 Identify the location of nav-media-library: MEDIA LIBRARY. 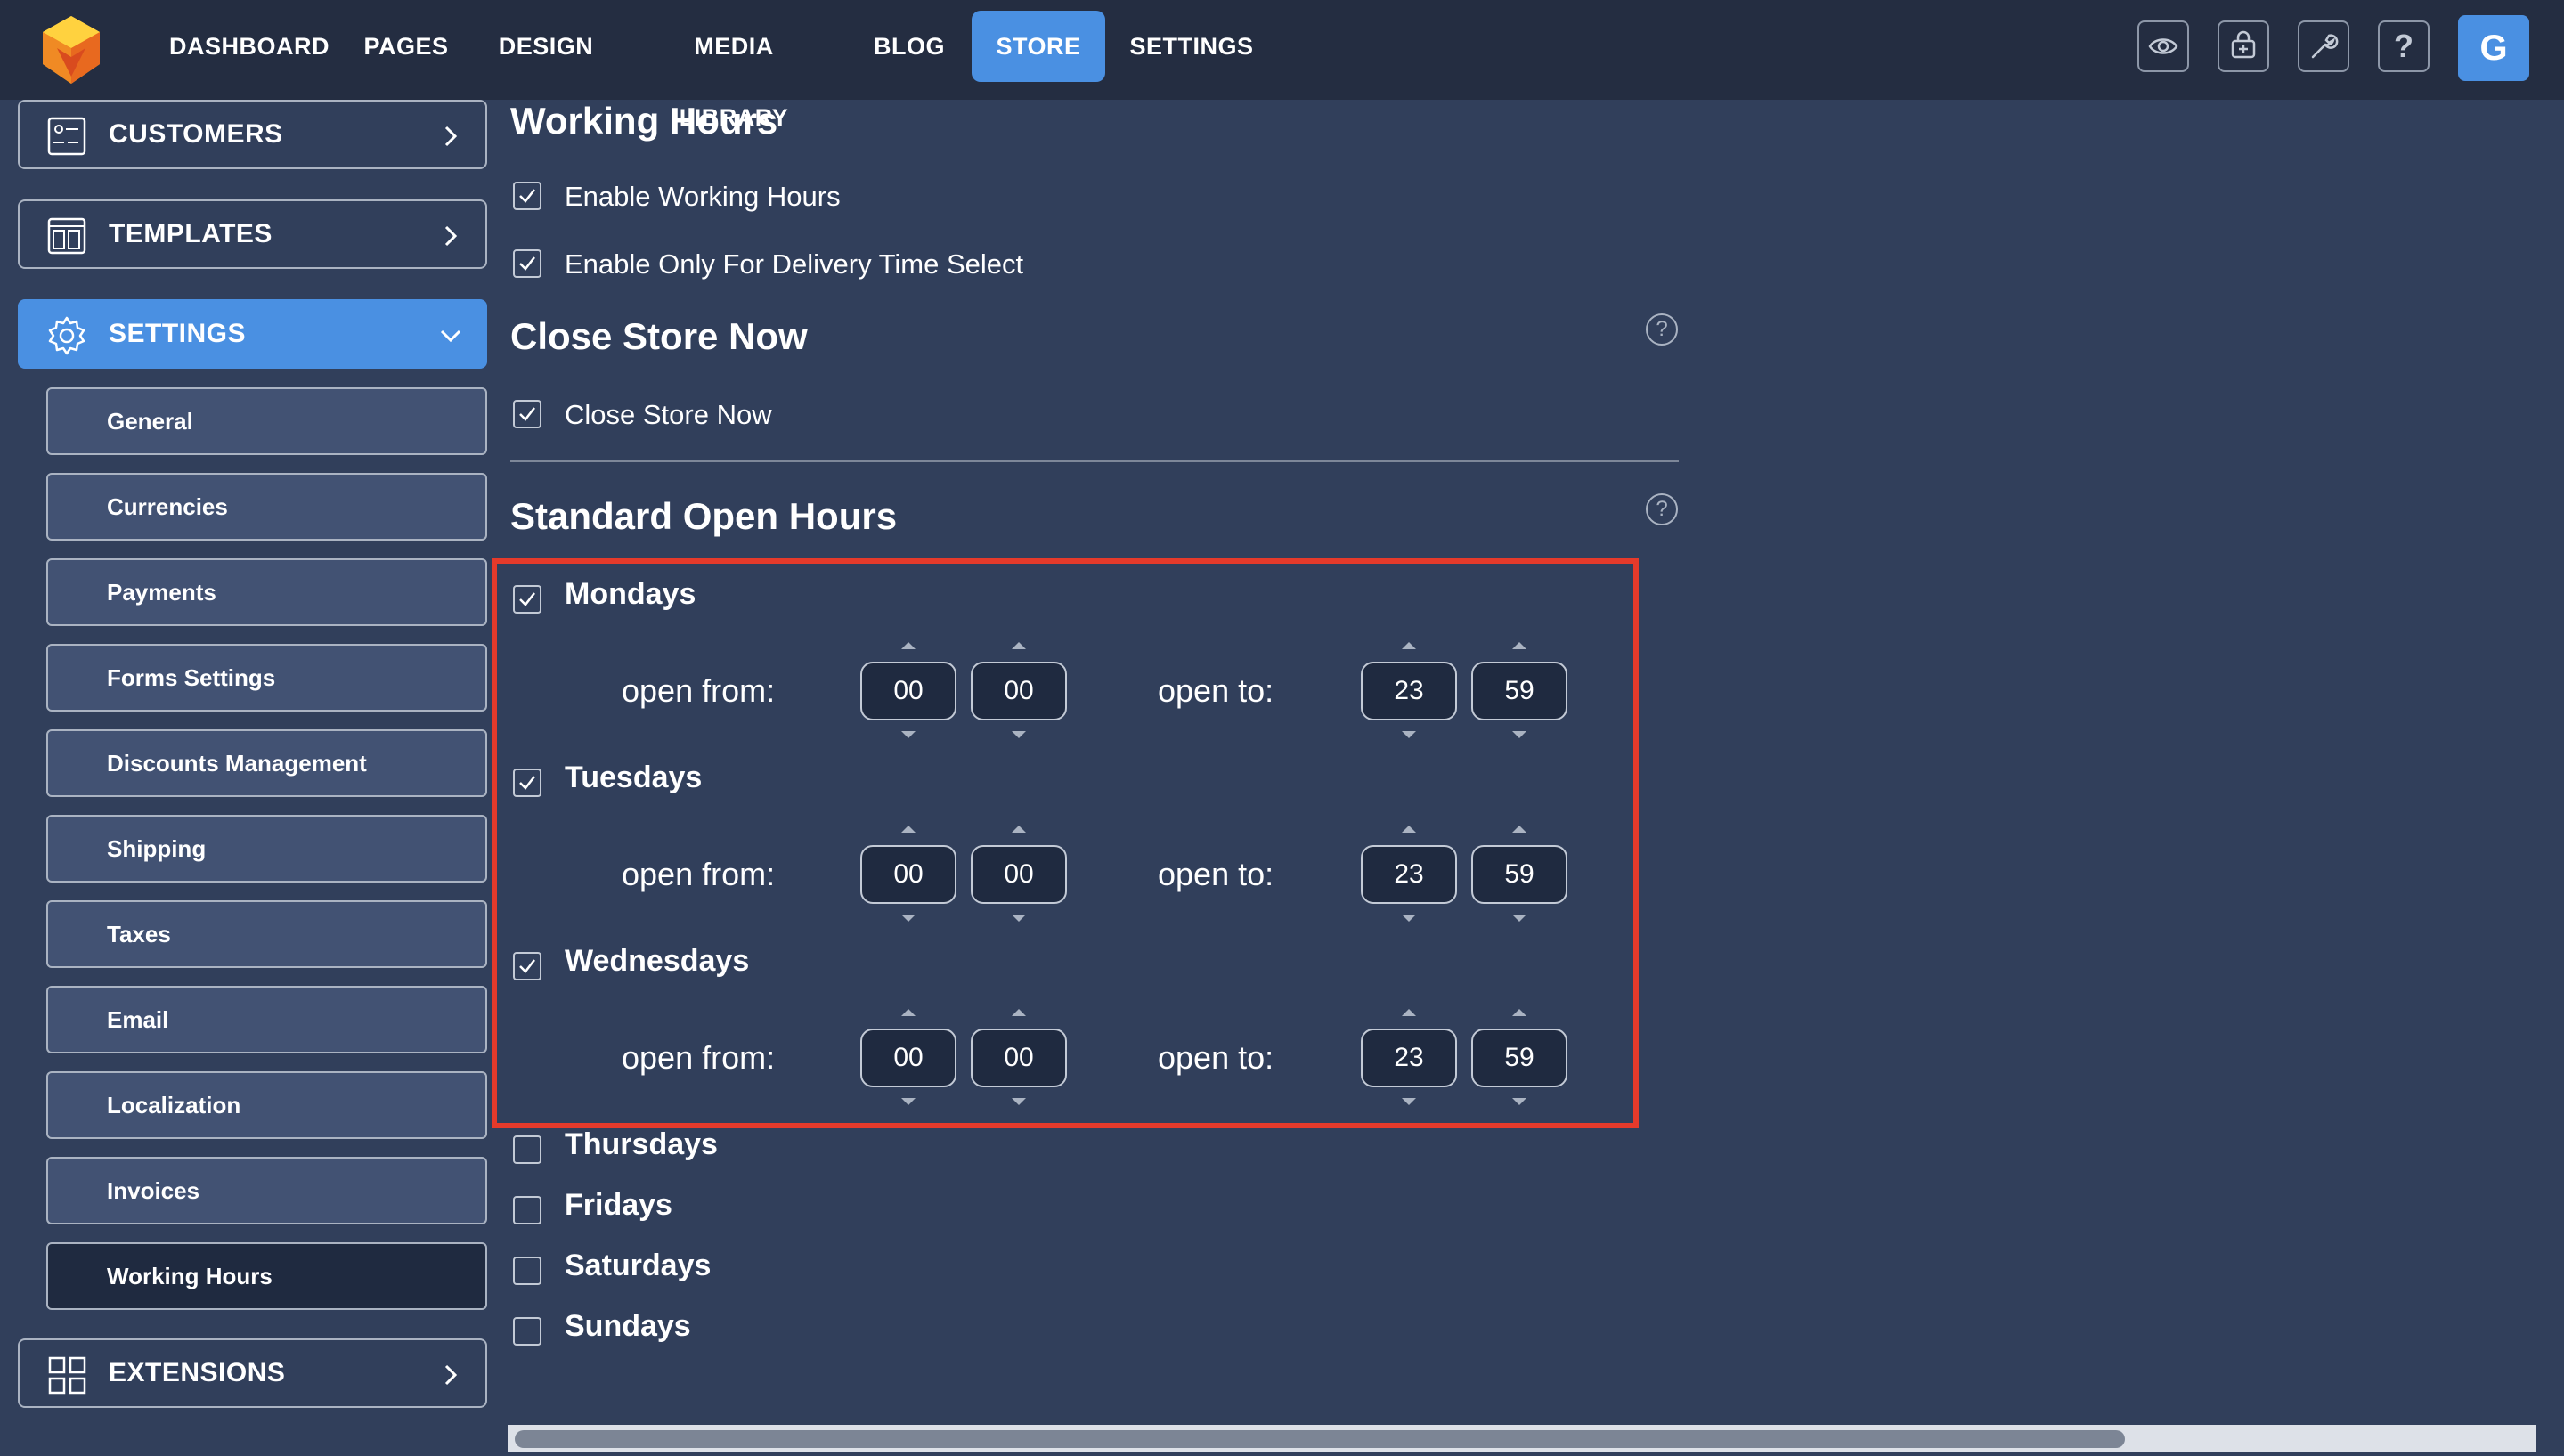
(733, 71).